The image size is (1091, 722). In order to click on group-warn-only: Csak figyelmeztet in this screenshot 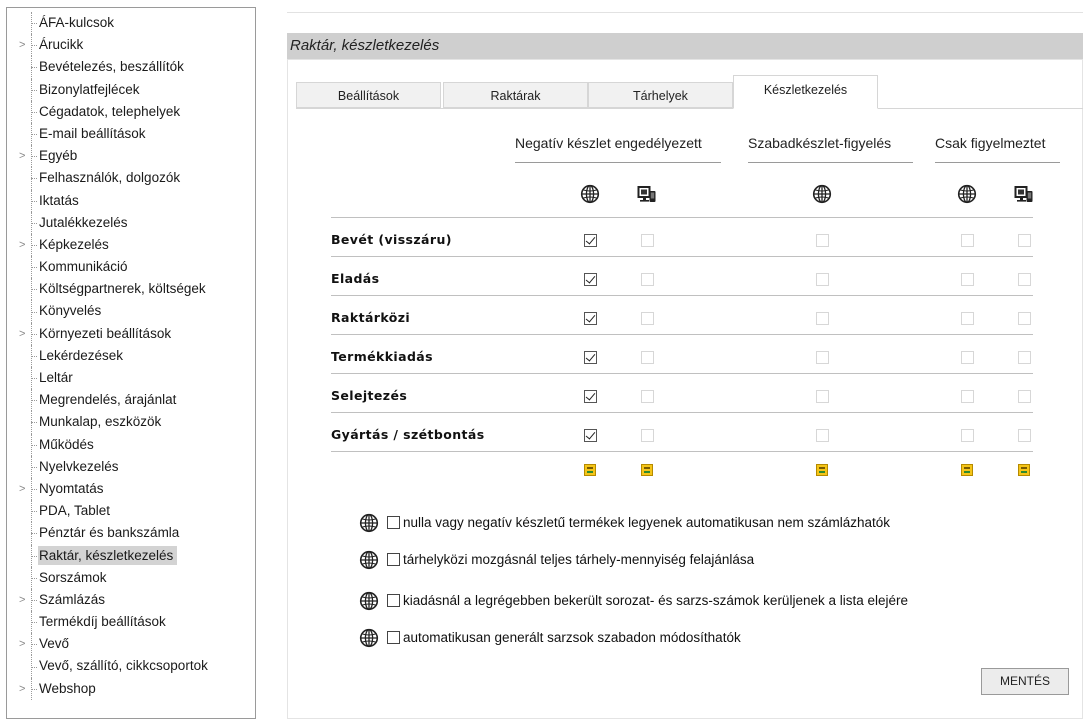, I will do `click(990, 143)`.